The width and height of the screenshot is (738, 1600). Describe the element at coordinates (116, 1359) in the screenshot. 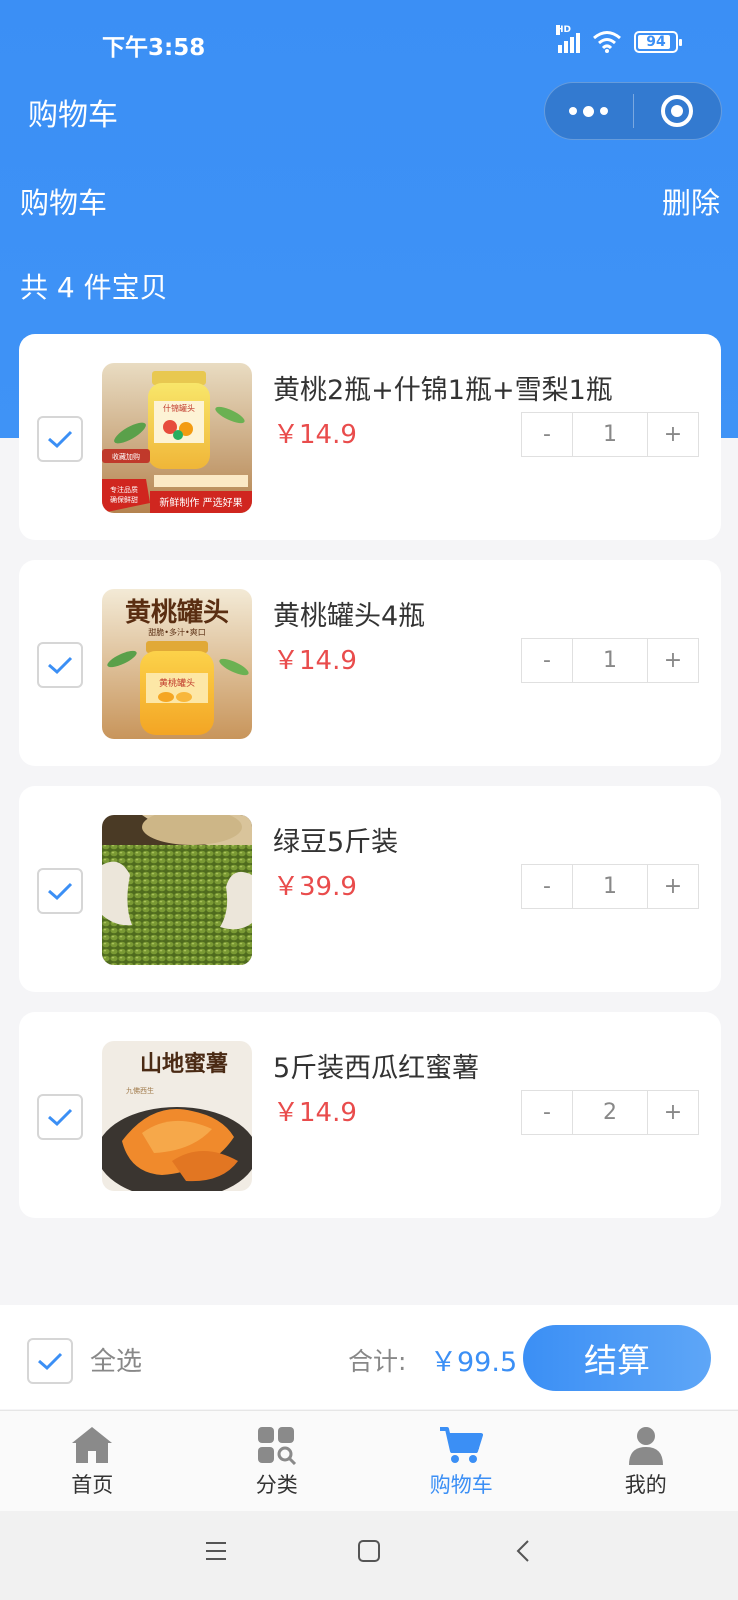

I see `select-all-label: 全选` at that location.